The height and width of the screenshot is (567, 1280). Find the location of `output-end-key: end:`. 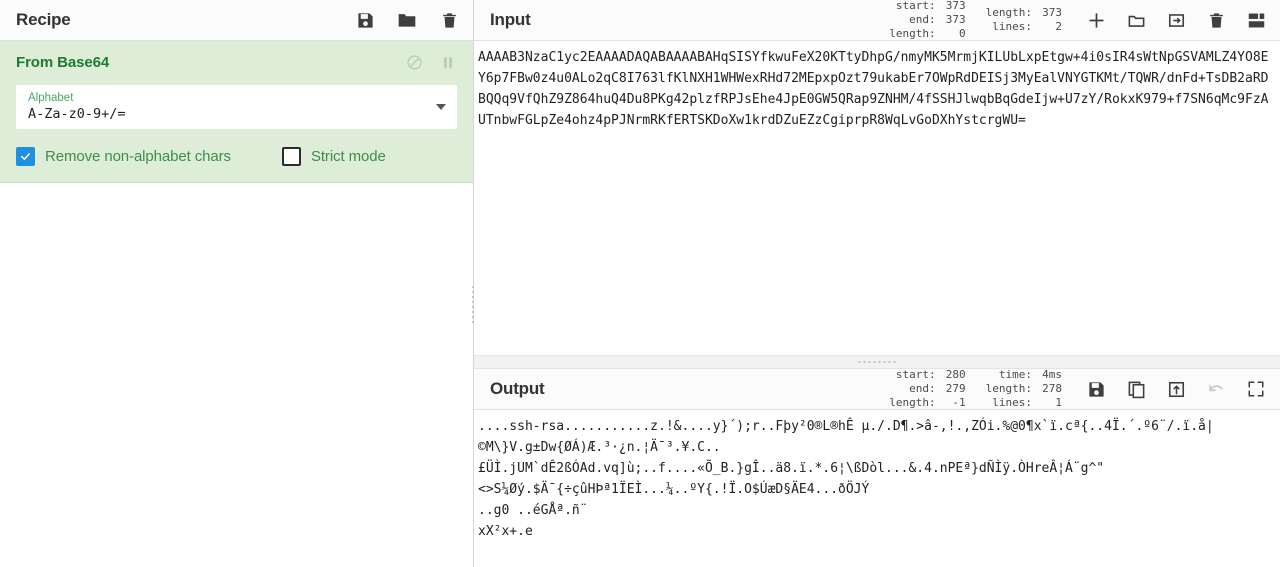

output-end-key: end: is located at coordinates (922, 388).